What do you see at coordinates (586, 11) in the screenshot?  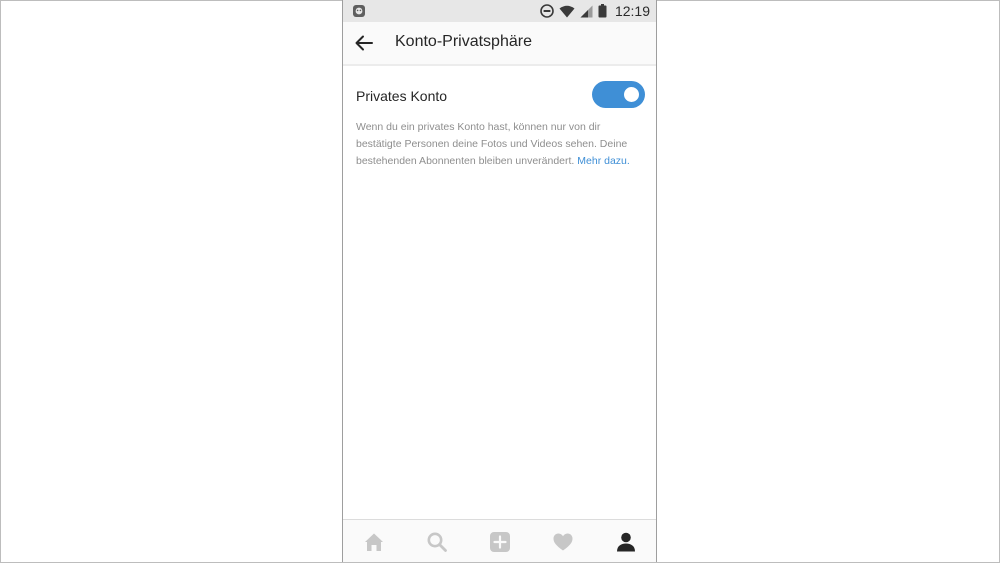 I see `cellular-signal-icon` at bounding box center [586, 11].